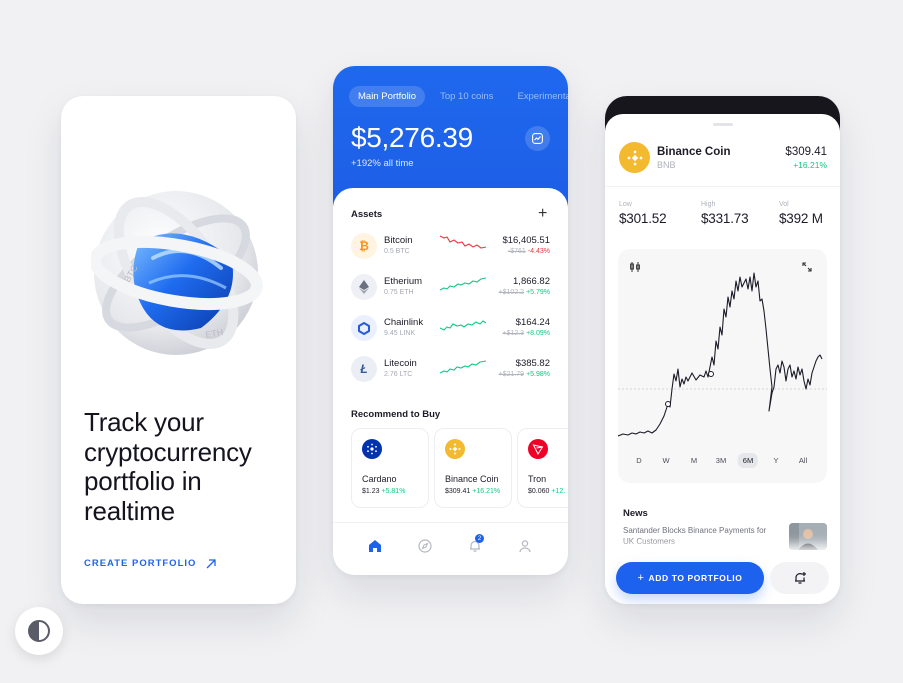 The height and width of the screenshot is (683, 903). Describe the element at coordinates (694, 152) in the screenshot. I see `coin-name: Binance Coin` at that location.